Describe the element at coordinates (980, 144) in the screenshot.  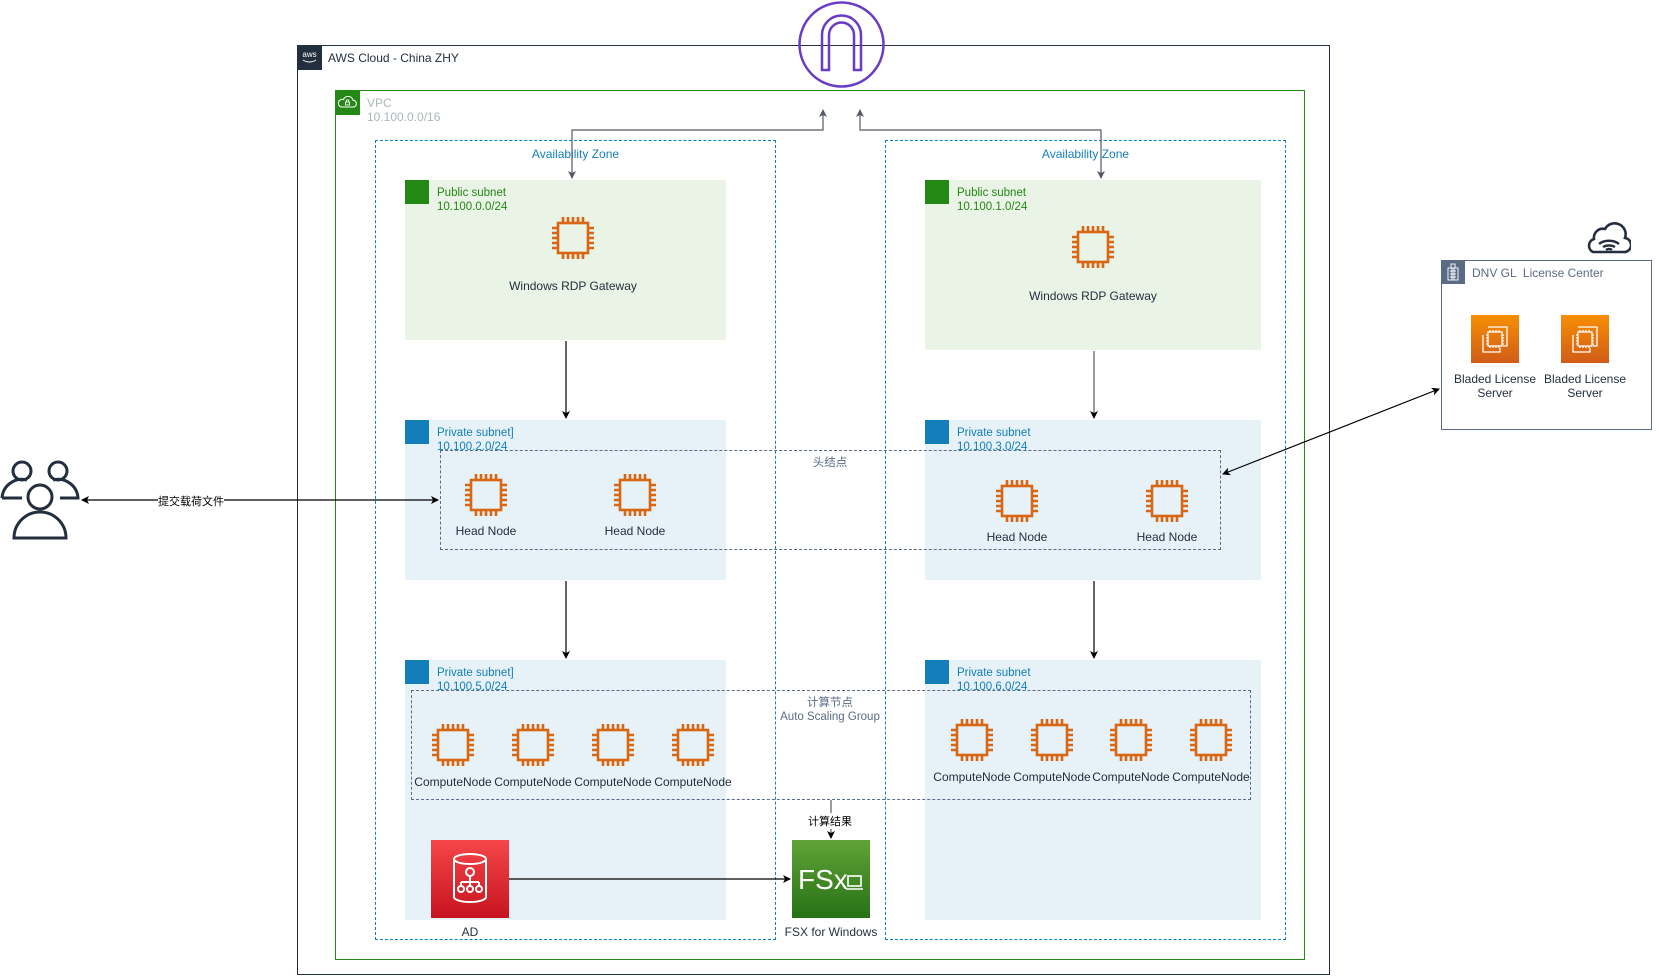
I see `edge-igw-az2` at that location.